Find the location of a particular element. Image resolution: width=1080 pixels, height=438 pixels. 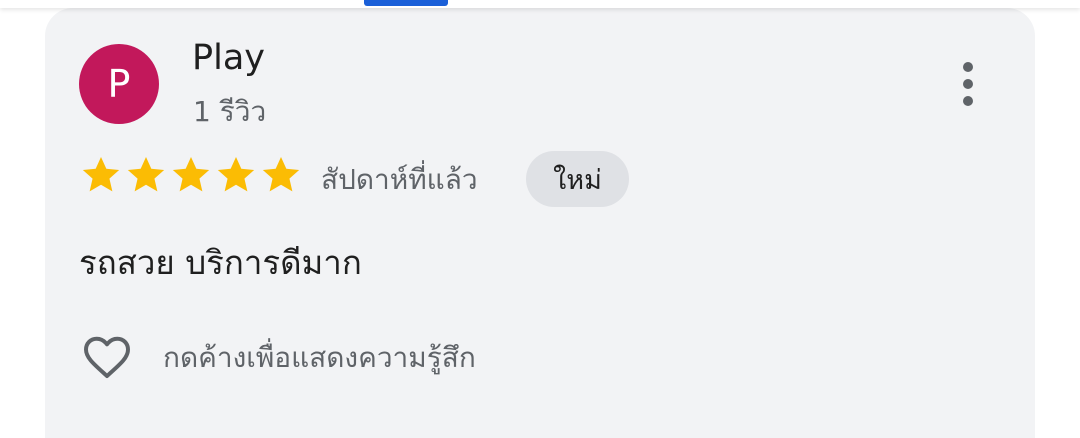

more-vert-icon is located at coordinates (968, 67).